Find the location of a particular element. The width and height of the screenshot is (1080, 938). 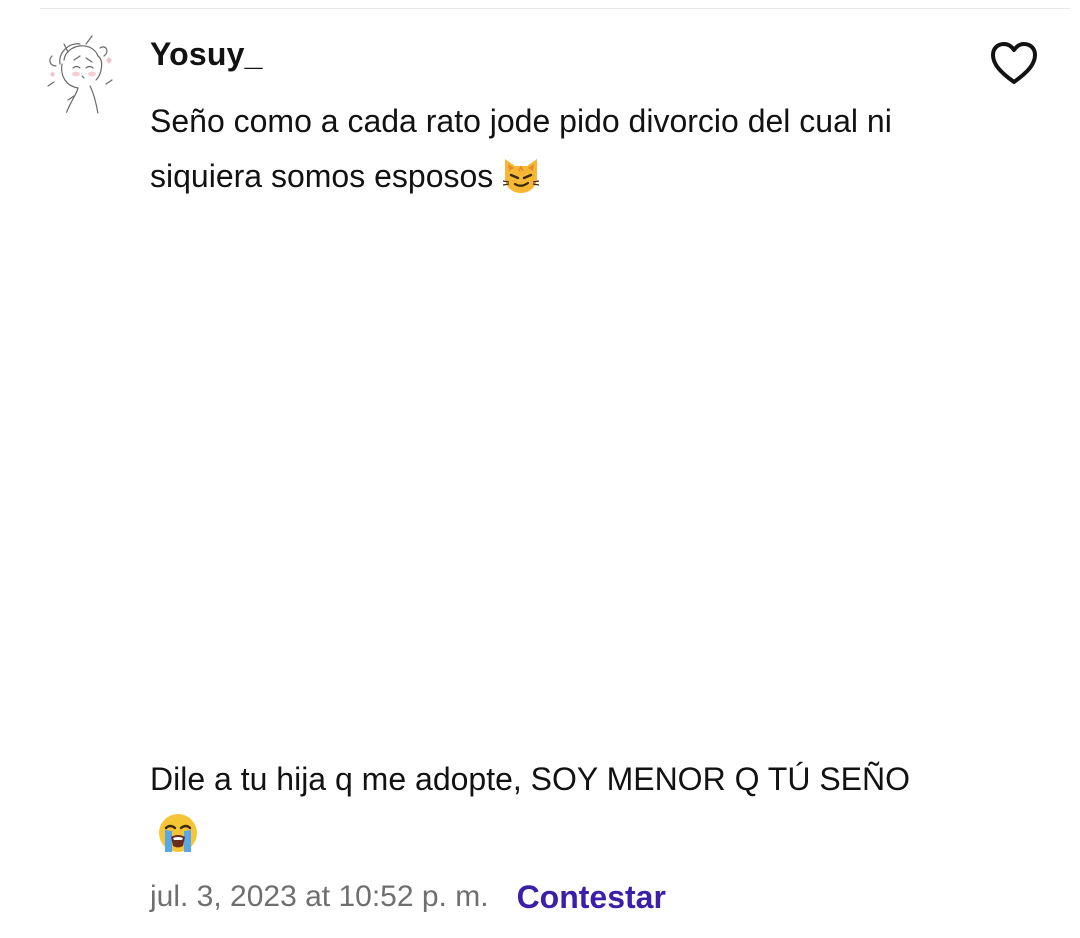

like-button is located at coordinates (1014, 64).